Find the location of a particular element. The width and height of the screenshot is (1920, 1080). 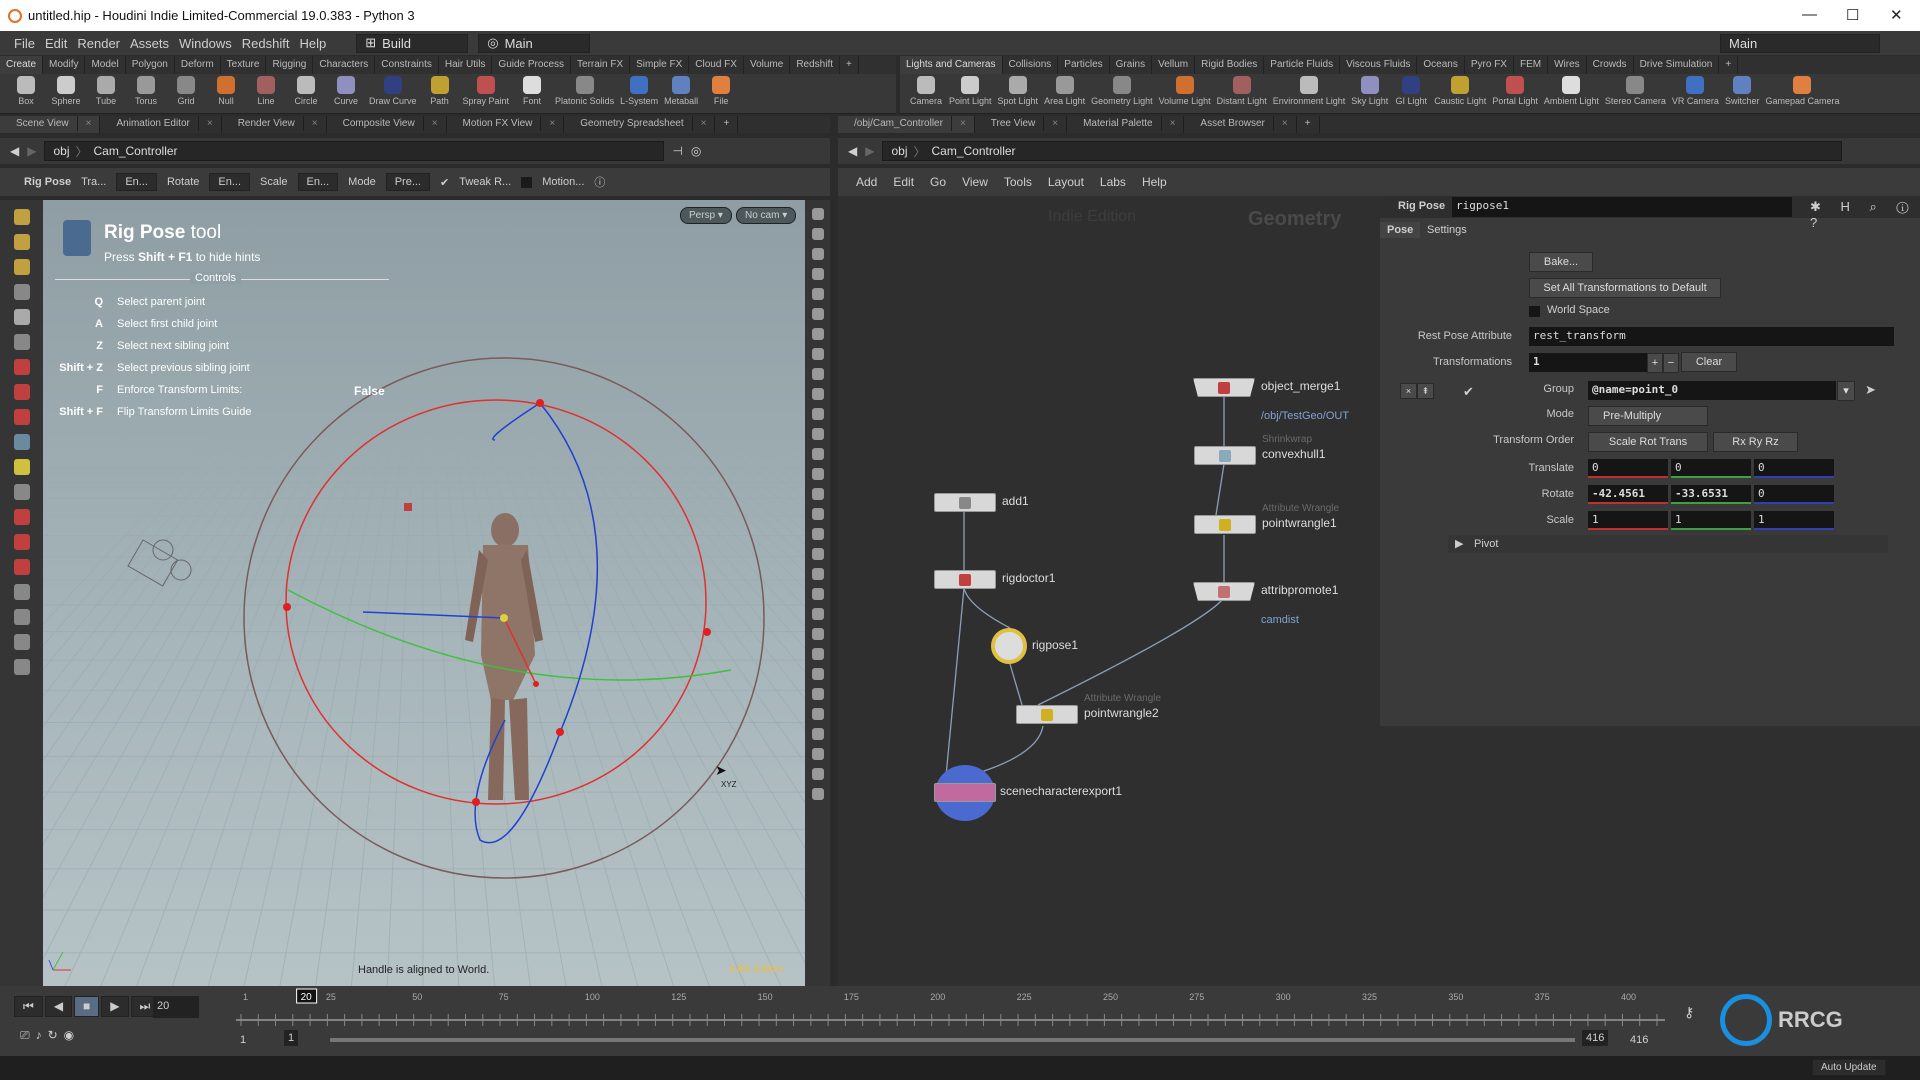

shelf-tool-torus: Torus is located at coordinates (146, 91).